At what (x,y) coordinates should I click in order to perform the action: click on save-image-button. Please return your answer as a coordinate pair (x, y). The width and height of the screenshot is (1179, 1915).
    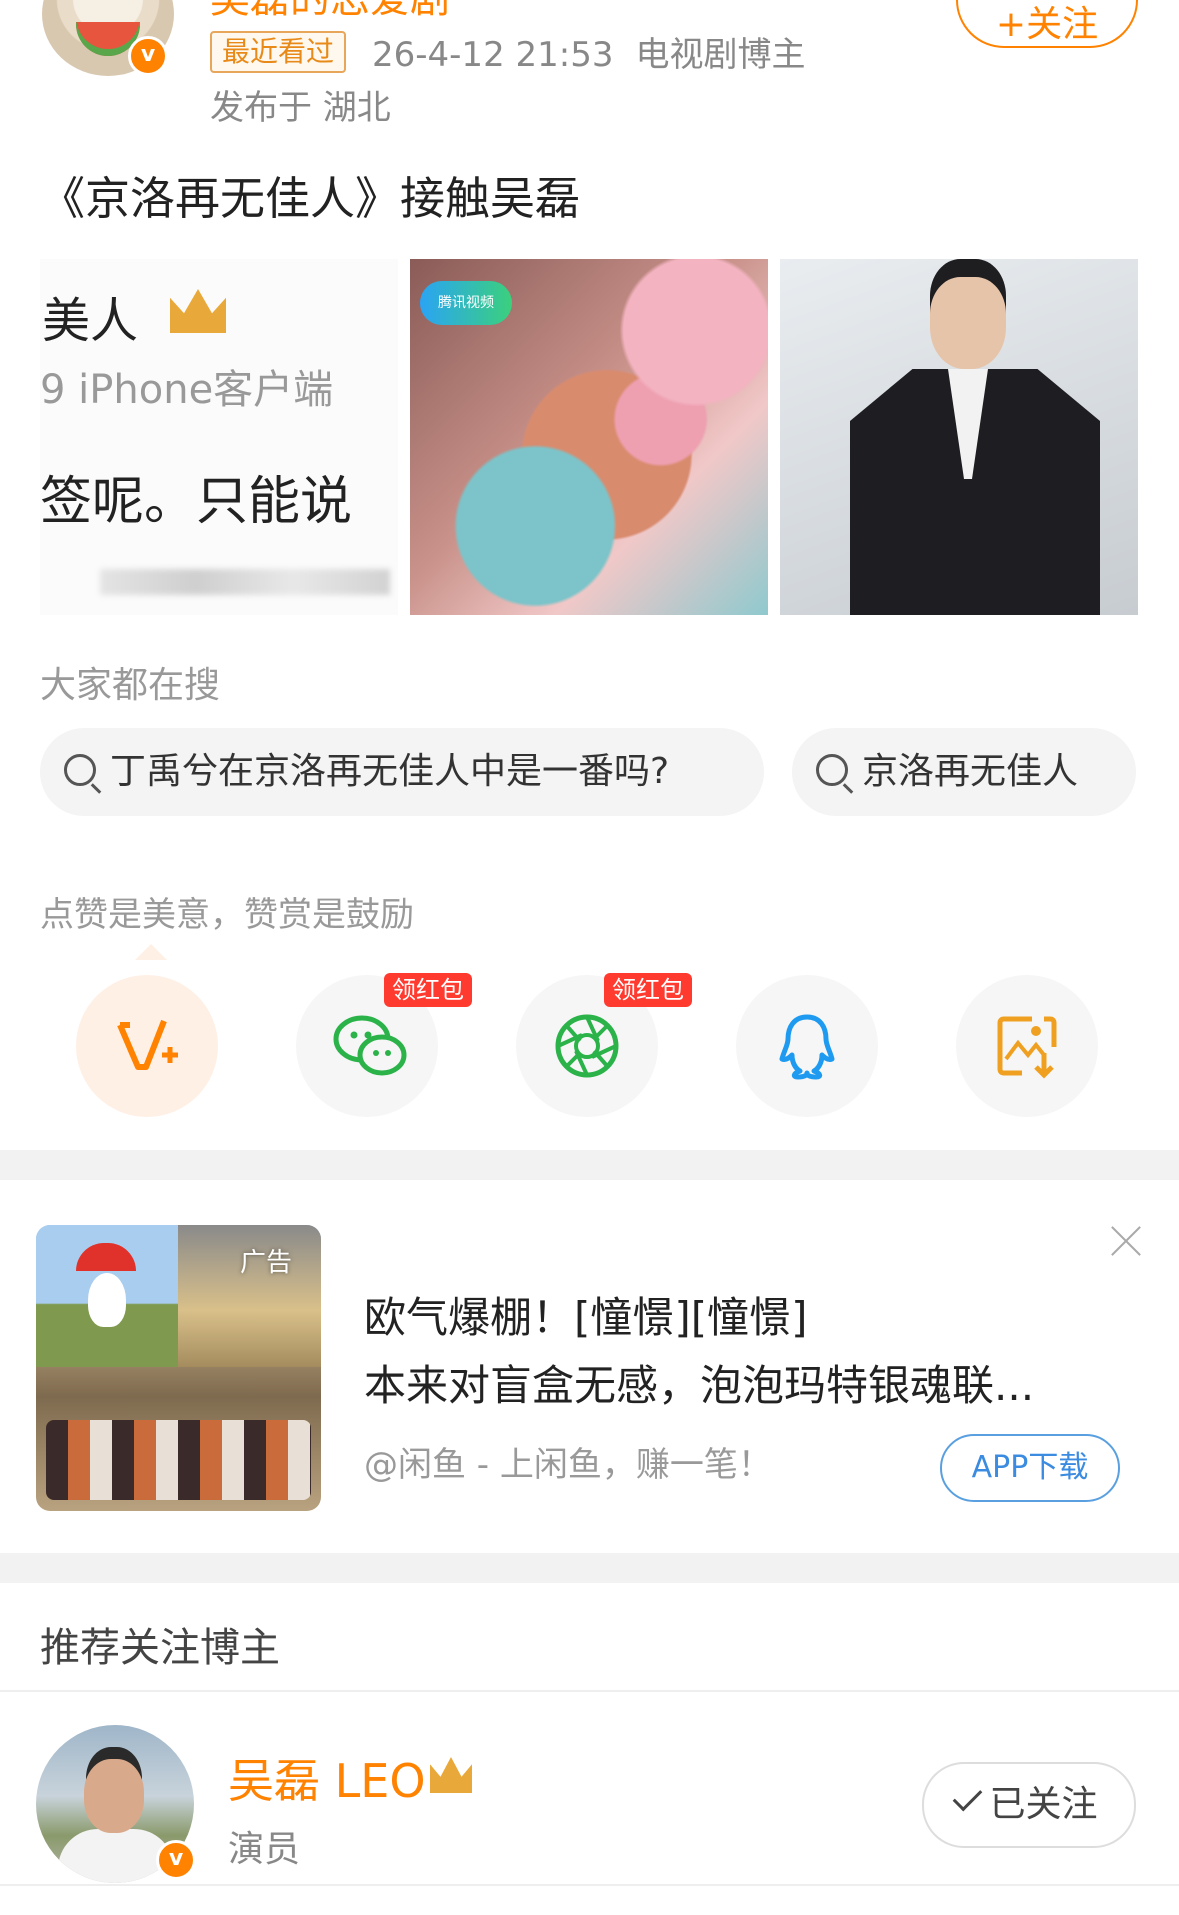
    Looking at the image, I should click on (1027, 1046).